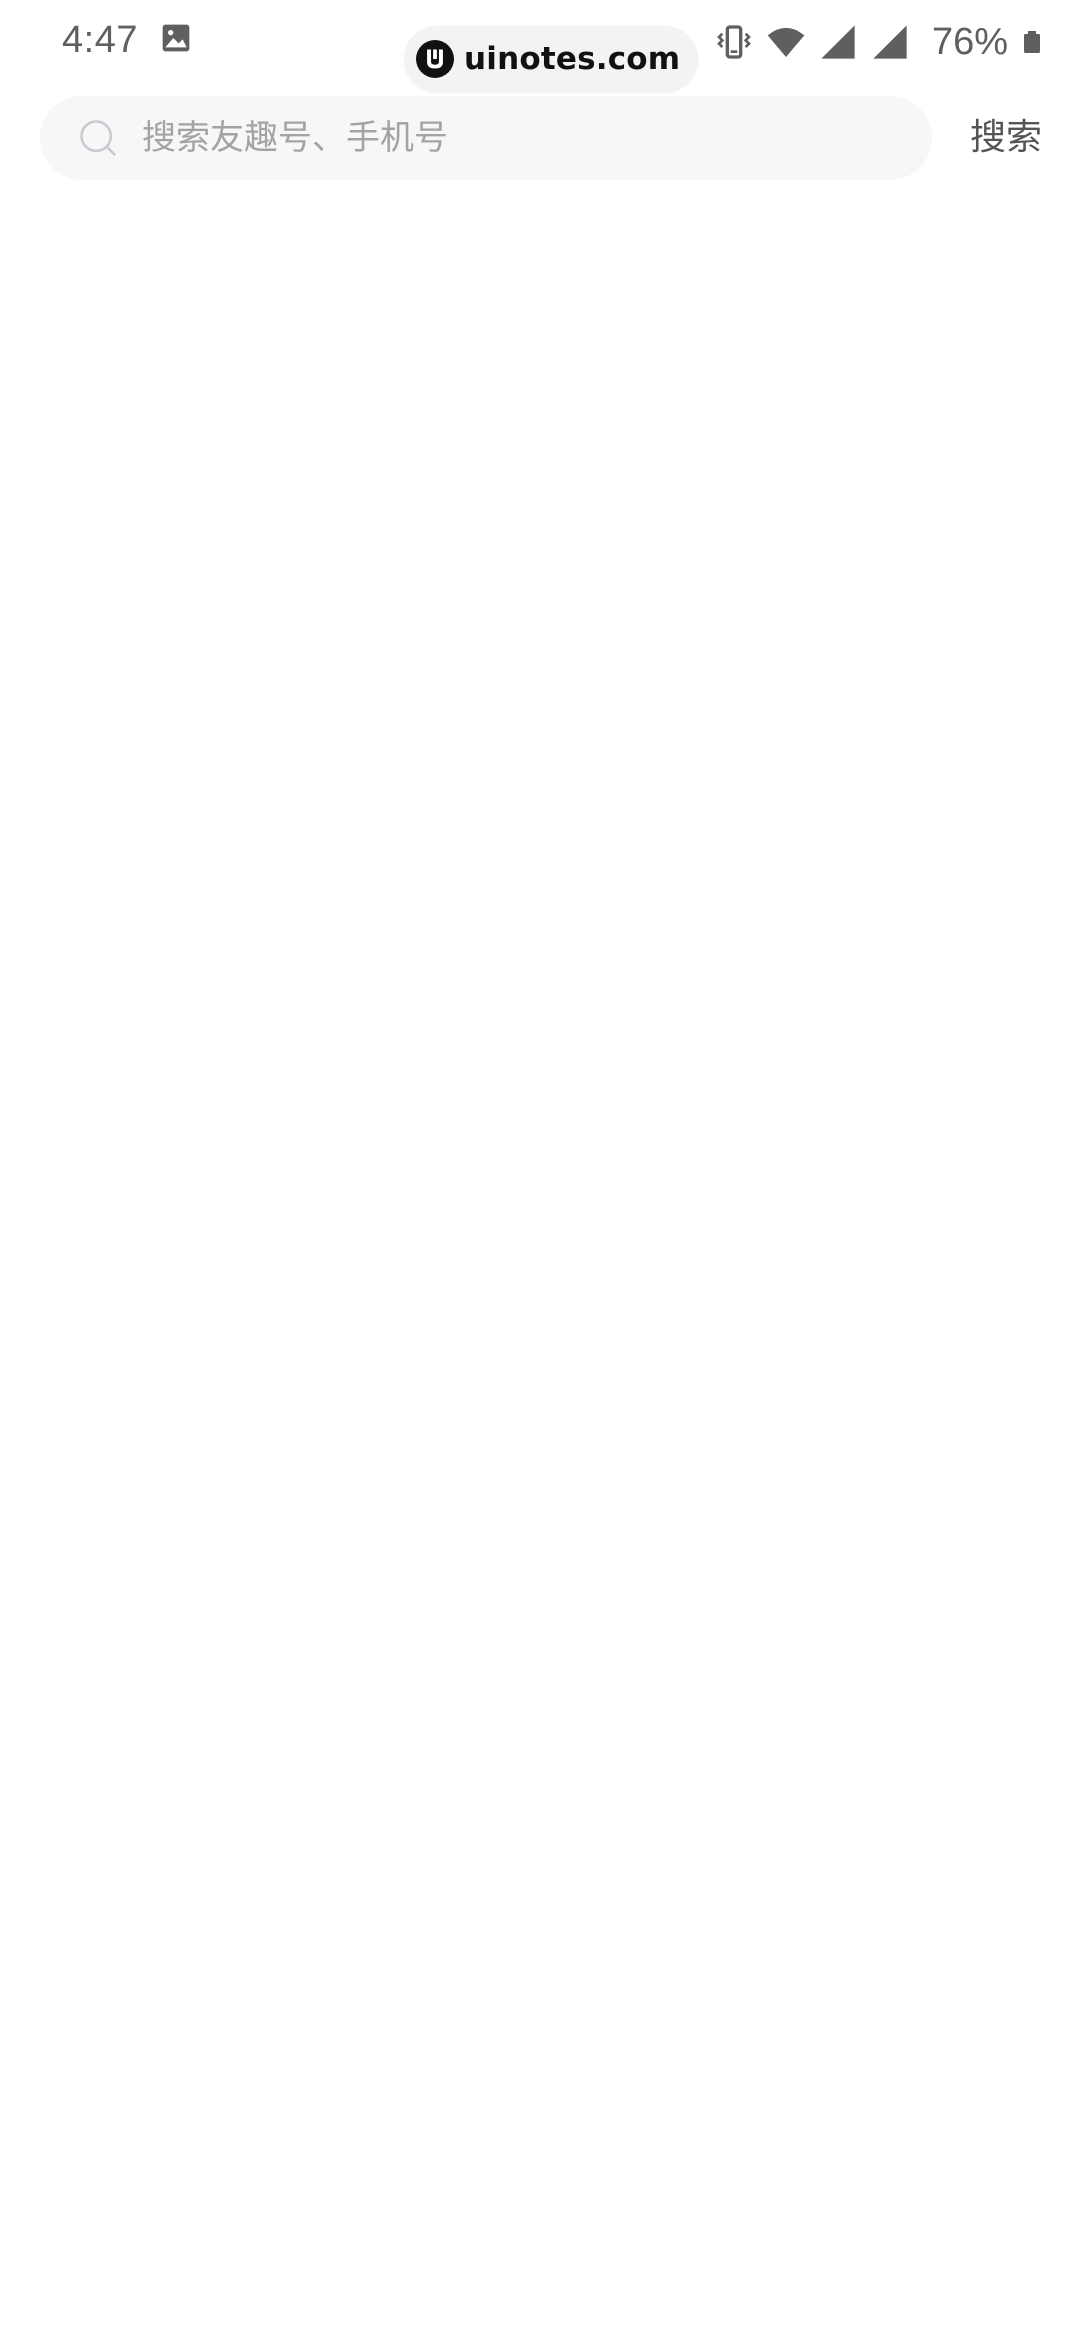  I want to click on search-row: 搜索, so click(540, 138).